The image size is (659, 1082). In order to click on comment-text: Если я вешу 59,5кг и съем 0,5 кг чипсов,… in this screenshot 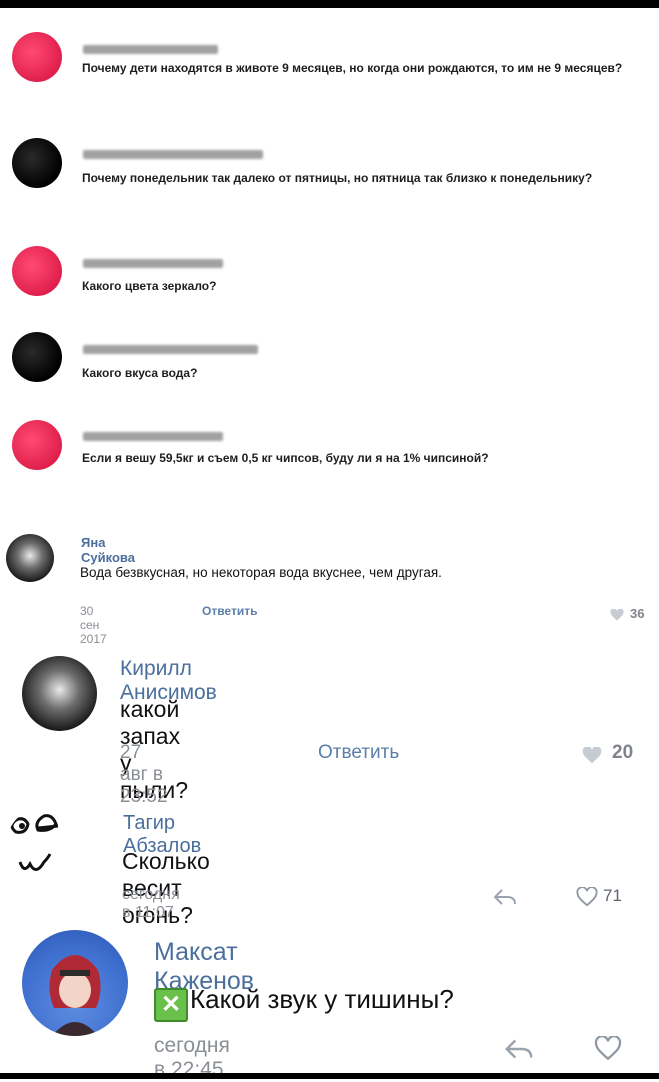, I will do `click(285, 458)`.